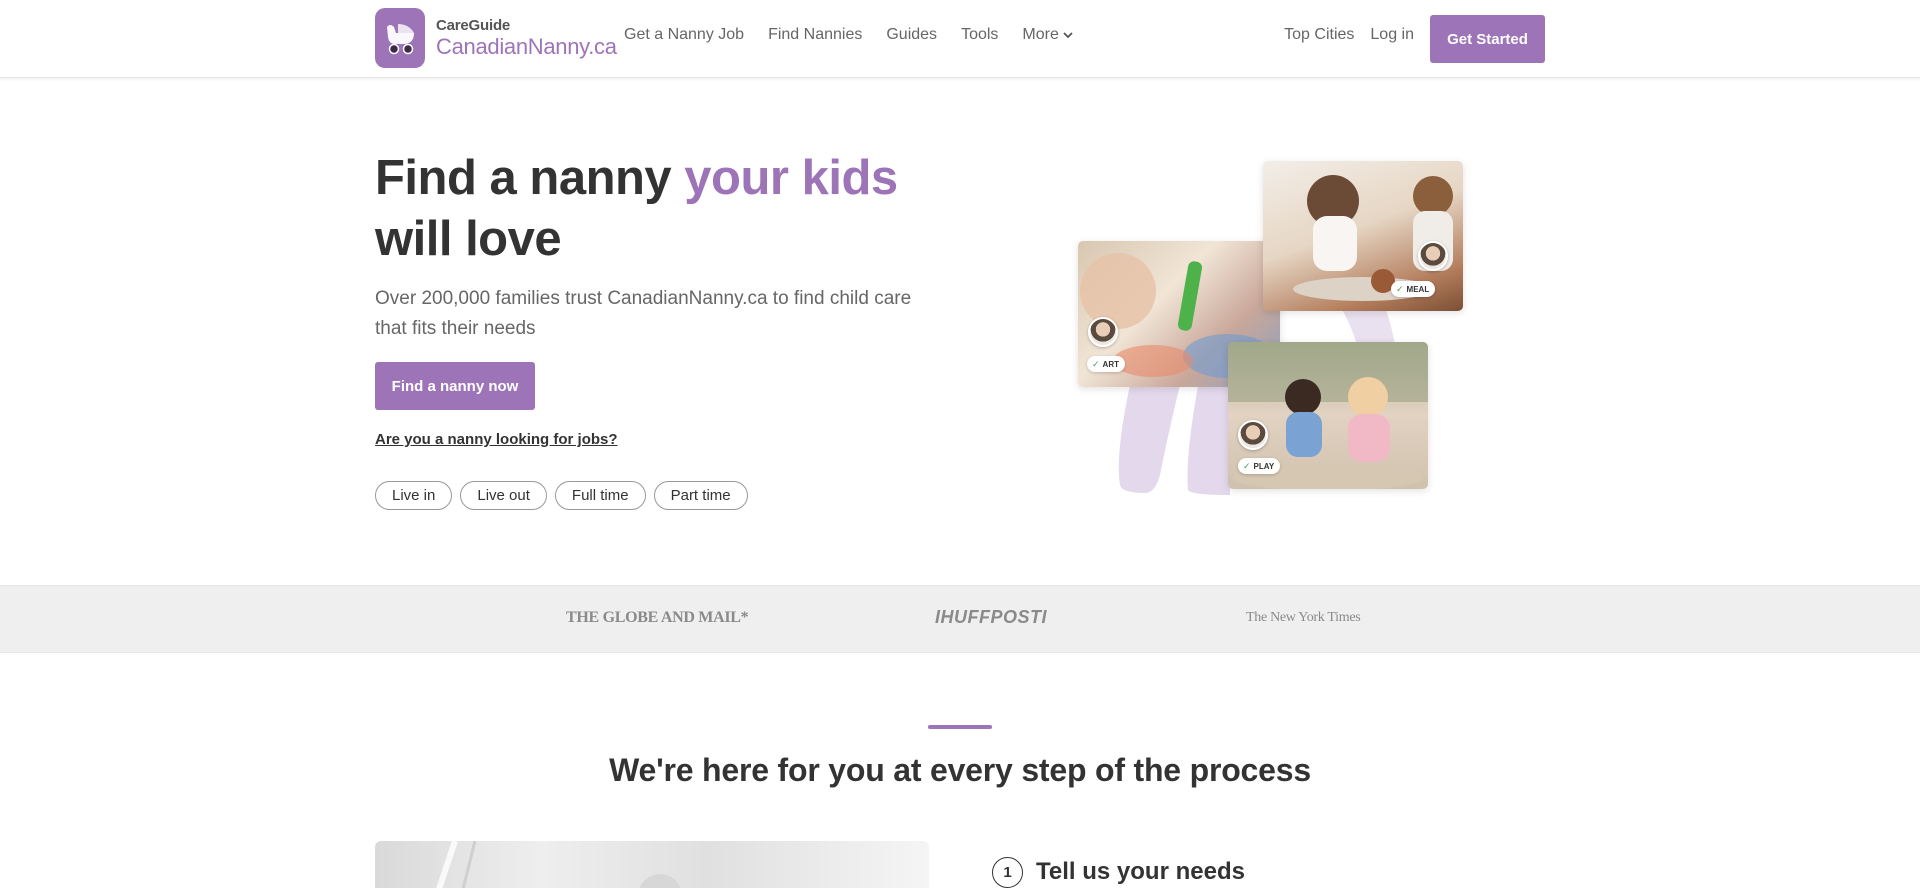  Describe the element at coordinates (1392, 35) in the screenshot. I see `nav-log-in: Log in` at that location.